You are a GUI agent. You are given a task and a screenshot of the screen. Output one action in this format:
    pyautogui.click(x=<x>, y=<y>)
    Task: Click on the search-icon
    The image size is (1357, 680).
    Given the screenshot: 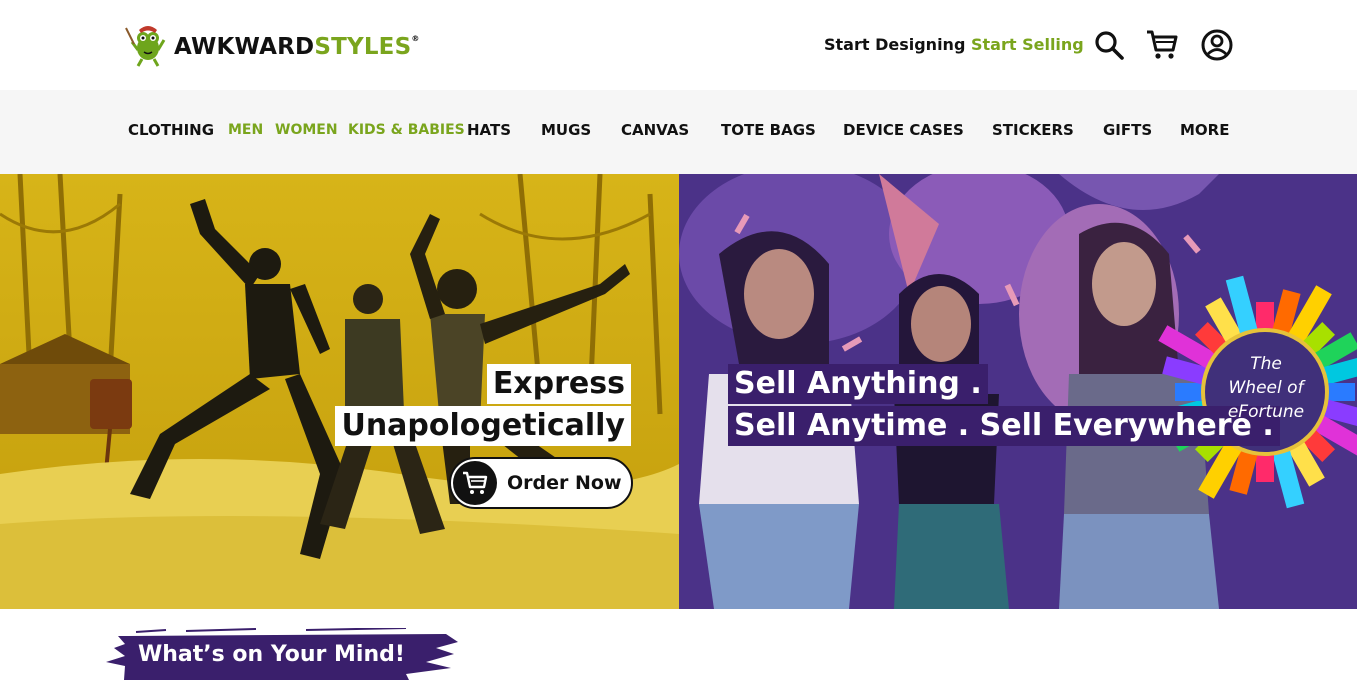 What is the action you would take?
    pyautogui.click(x=1109, y=45)
    